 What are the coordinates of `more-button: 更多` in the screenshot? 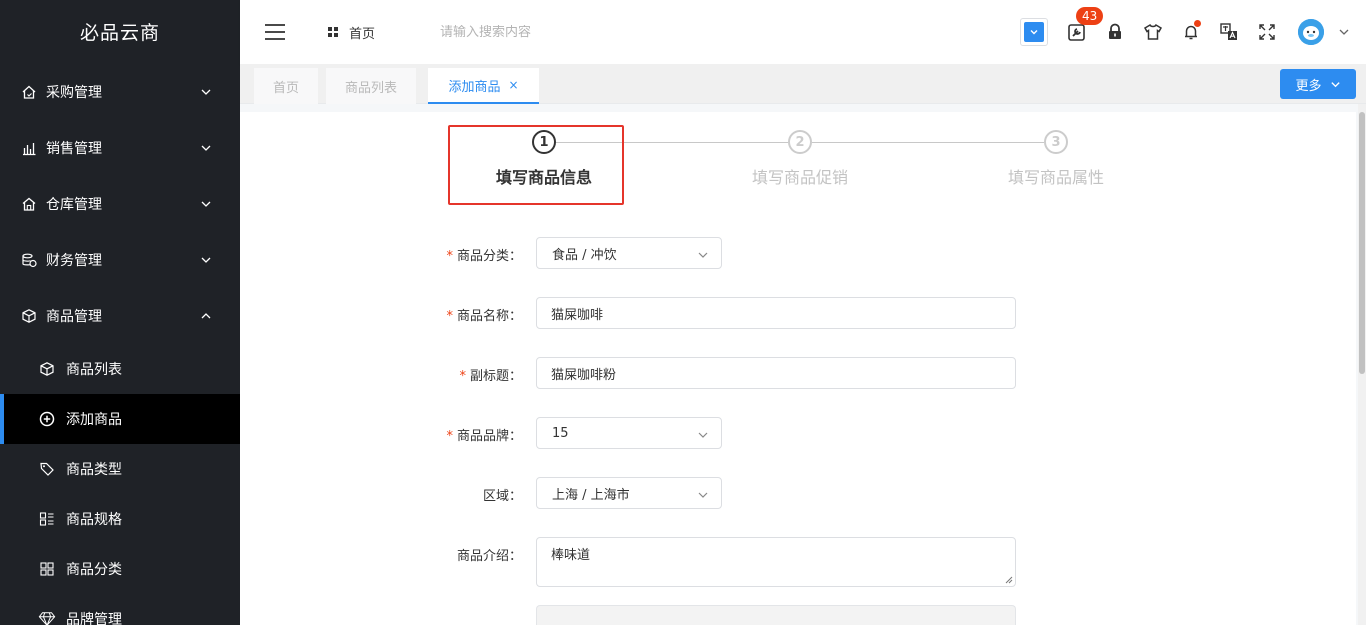 It's located at (1318, 84).